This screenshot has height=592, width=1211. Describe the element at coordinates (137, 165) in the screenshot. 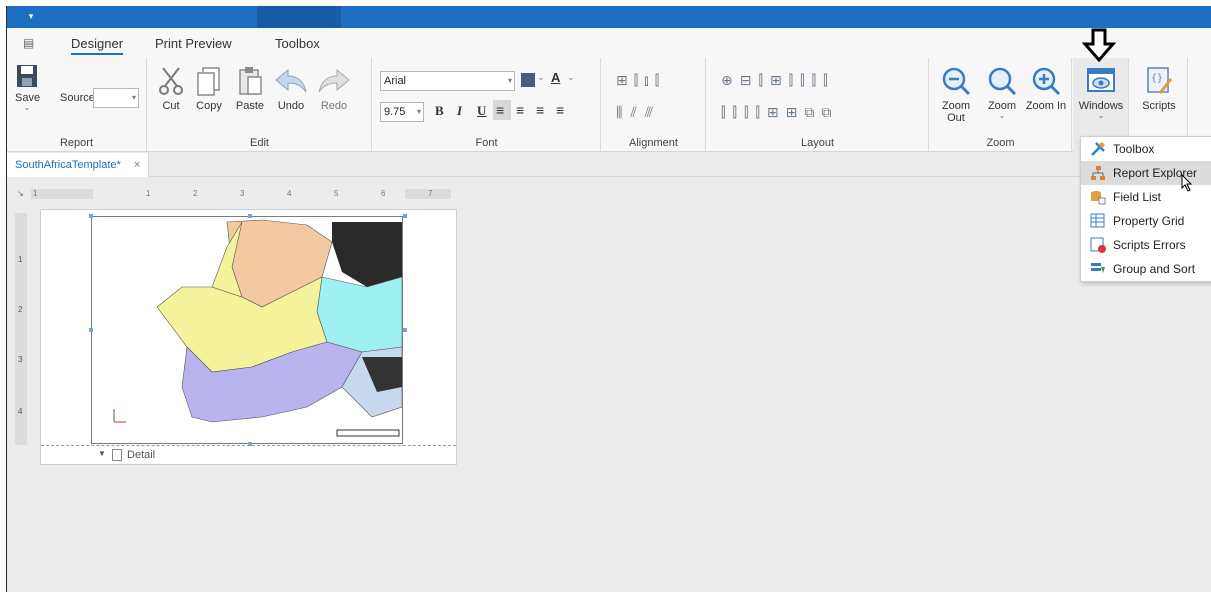

I see `close-icon: ×` at that location.